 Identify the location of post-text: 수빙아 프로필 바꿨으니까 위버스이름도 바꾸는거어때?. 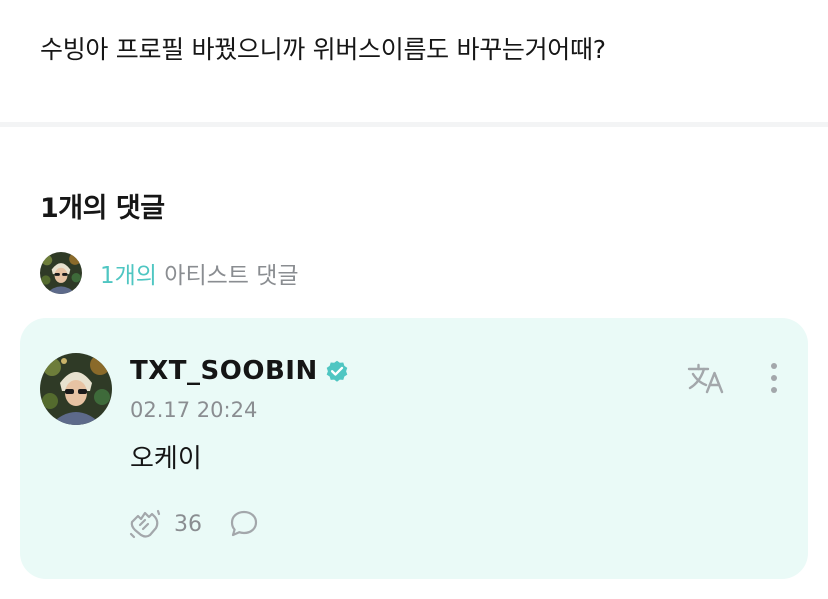
(323, 49).